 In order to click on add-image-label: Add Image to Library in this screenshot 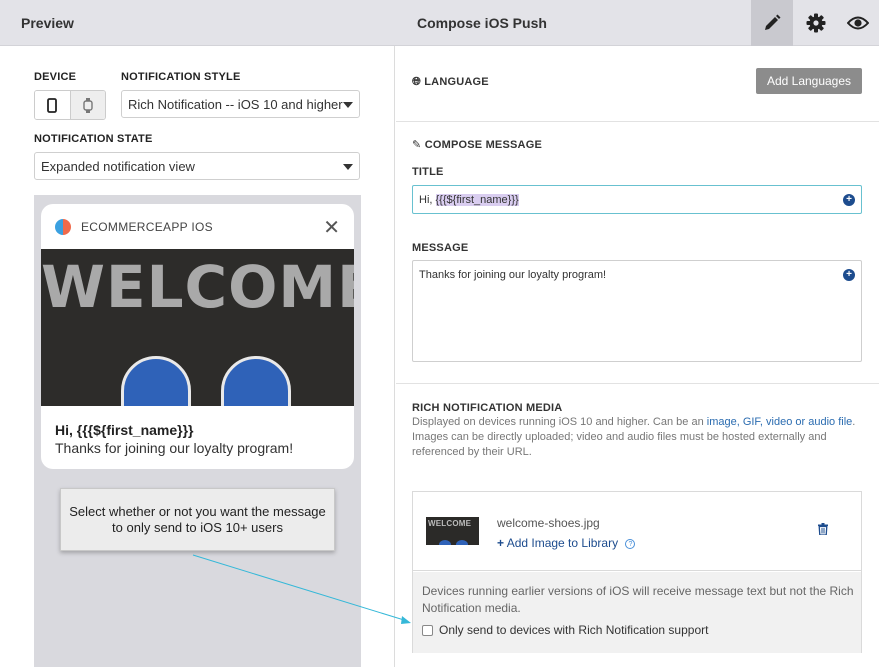, I will do `click(562, 543)`.